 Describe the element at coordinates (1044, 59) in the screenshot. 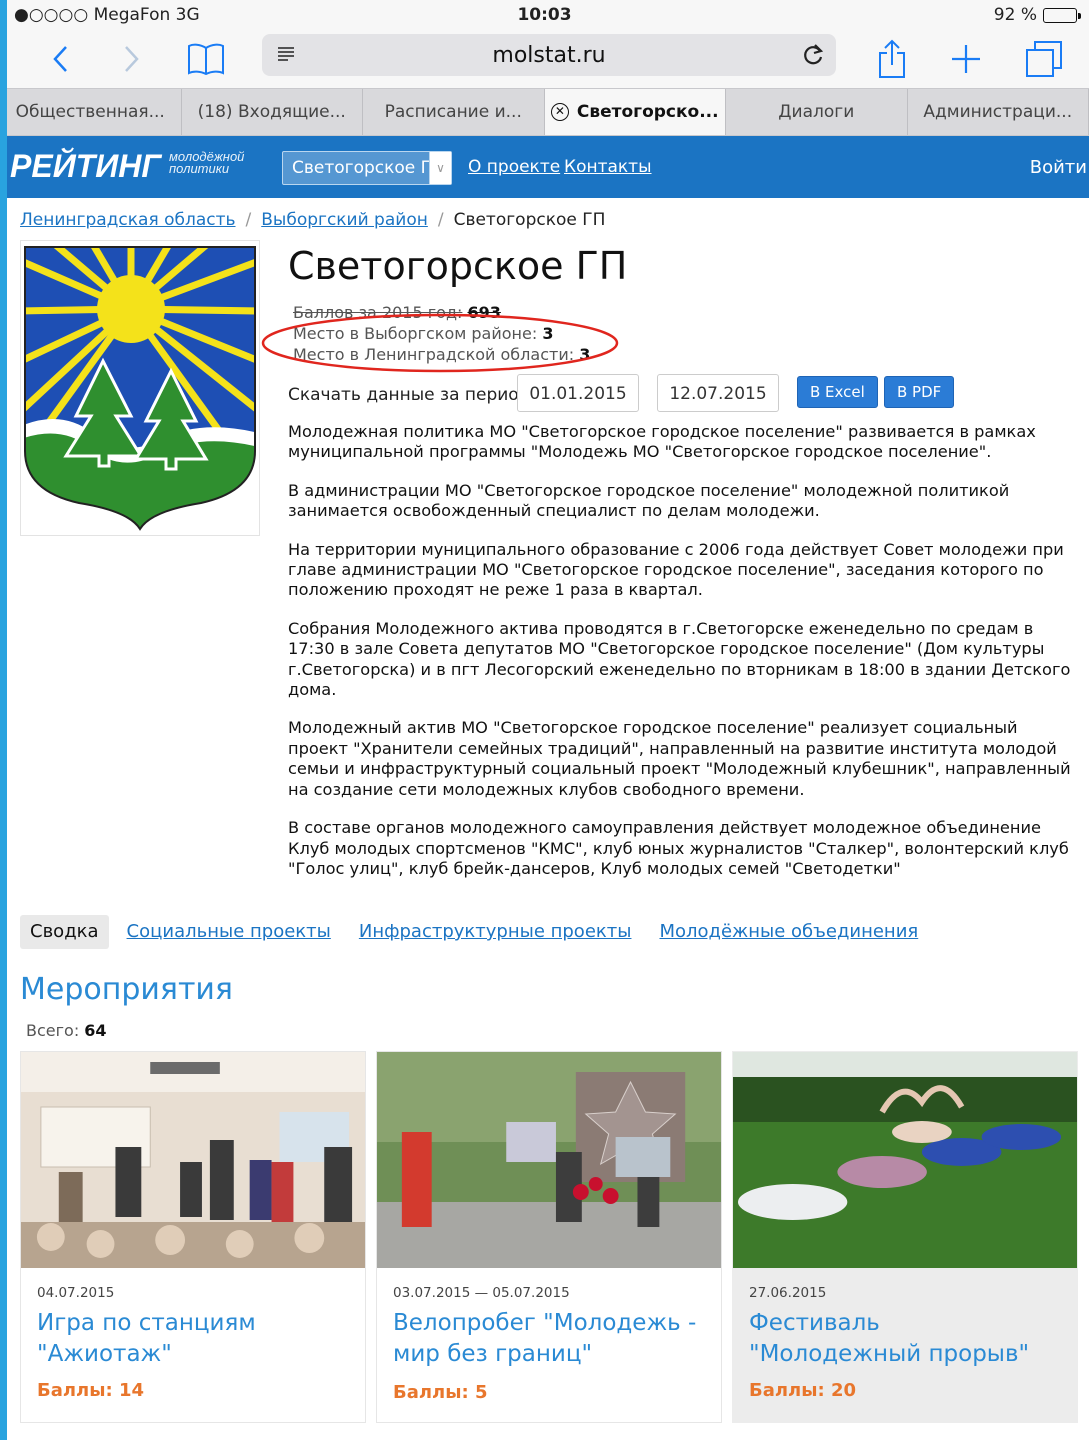

I see `tabs-icon` at that location.